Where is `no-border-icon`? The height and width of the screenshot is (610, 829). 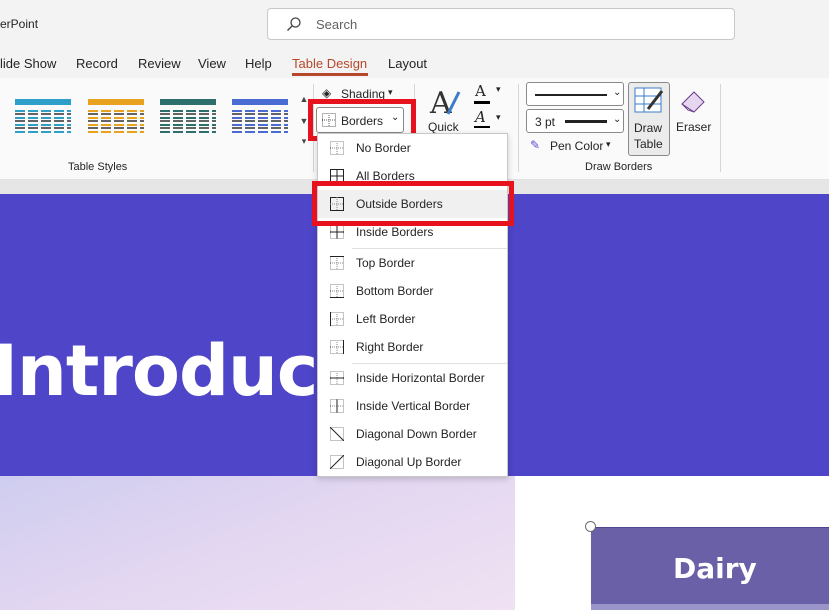 no-border-icon is located at coordinates (337, 148).